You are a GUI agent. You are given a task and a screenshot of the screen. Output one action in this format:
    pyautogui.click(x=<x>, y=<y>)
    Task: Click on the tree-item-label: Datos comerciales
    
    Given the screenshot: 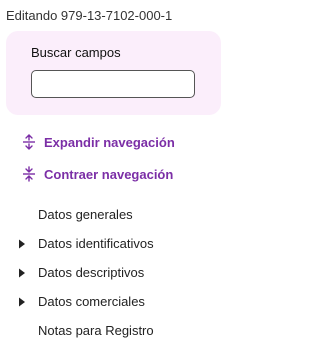 What is the action you would take?
    pyautogui.click(x=91, y=301)
    